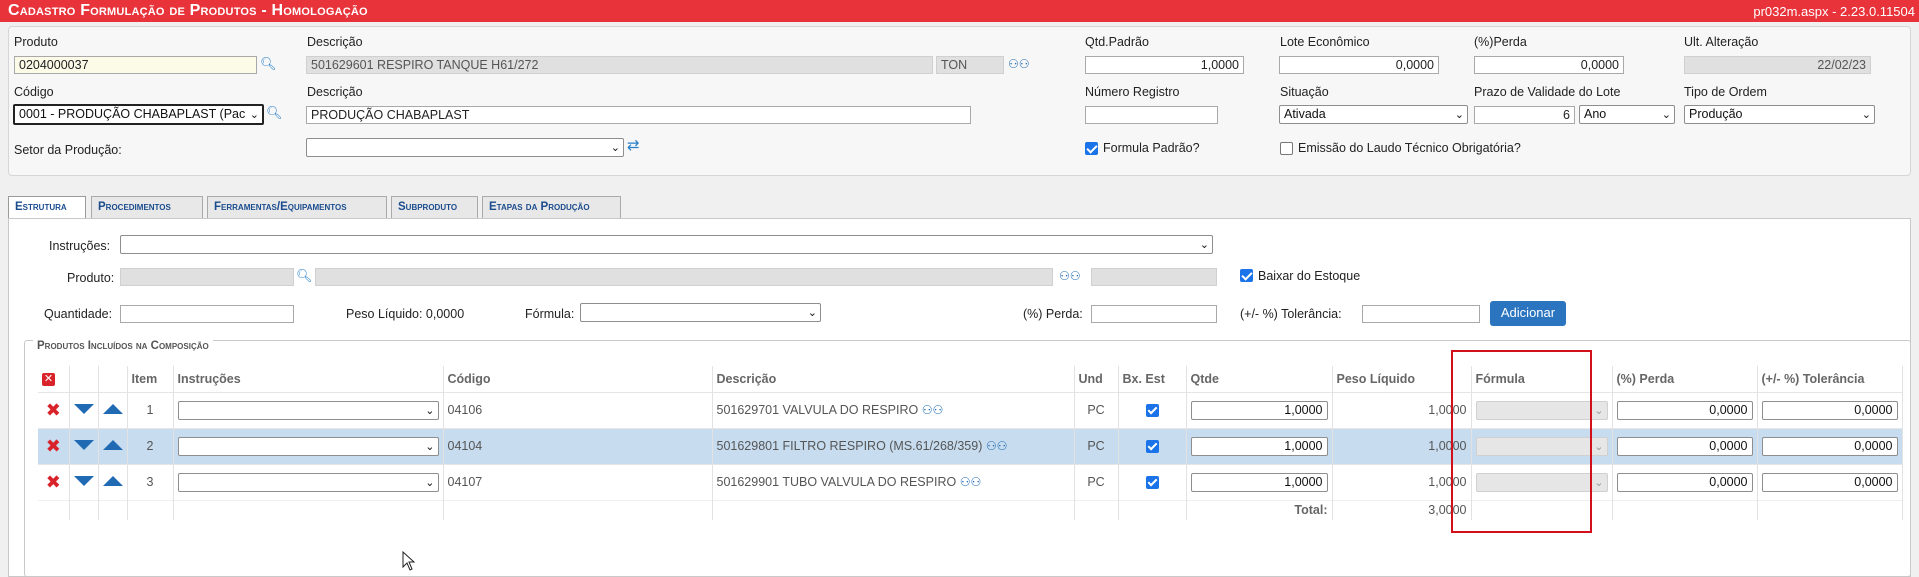  I want to click on row-descricao: 501629801 FILTRO RESPIRO (MS.61/268/359), so click(849, 446).